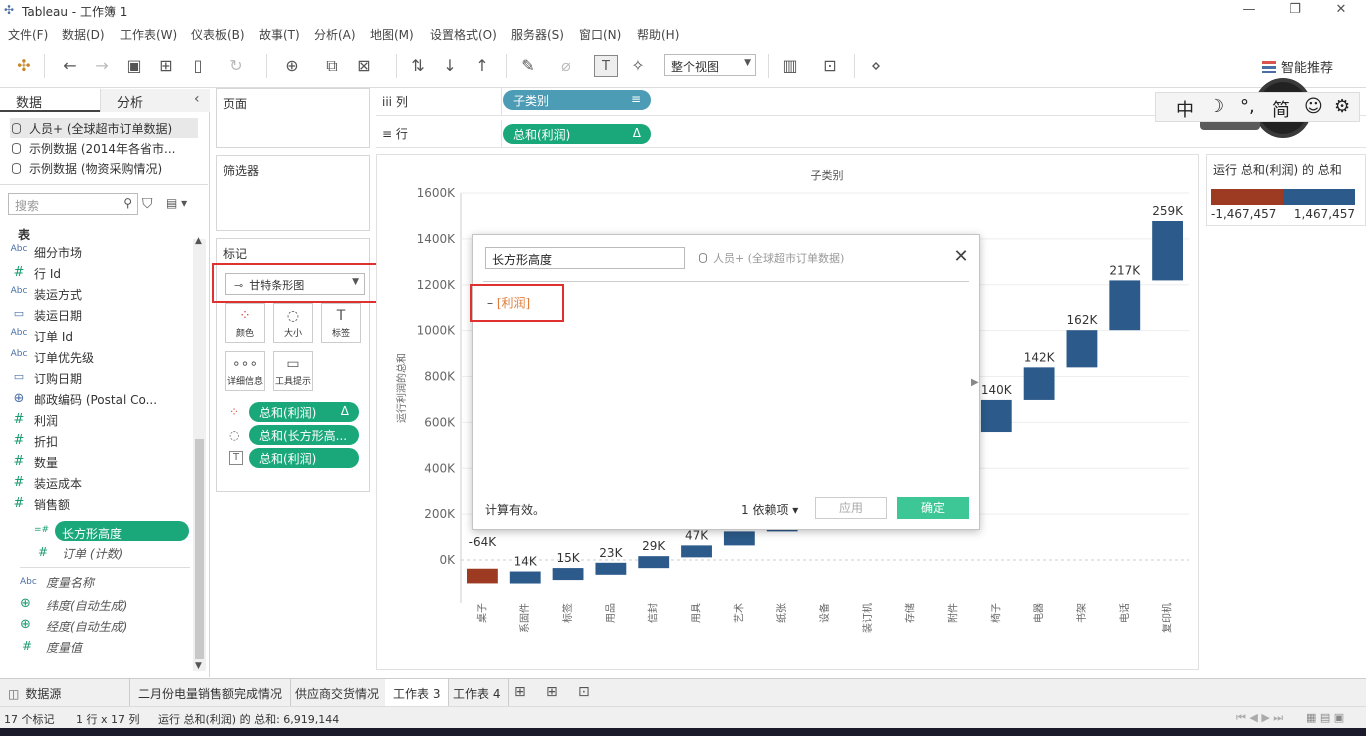 Image resolution: width=1366 pixels, height=736 pixels. What do you see at coordinates (577, 100) in the screenshot?
I see `columns-pill: 子类别 ≡` at bounding box center [577, 100].